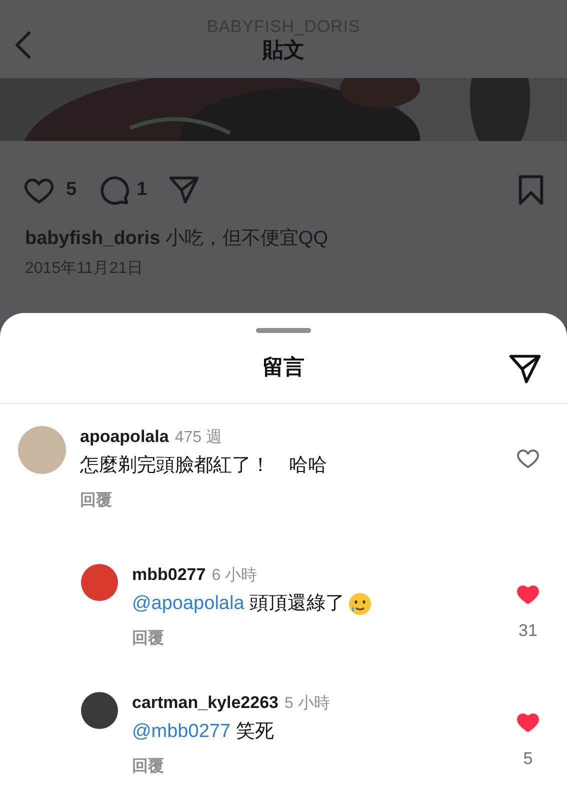  Describe the element at coordinates (283, 51) in the screenshot. I see `page-title: 貼文` at that location.